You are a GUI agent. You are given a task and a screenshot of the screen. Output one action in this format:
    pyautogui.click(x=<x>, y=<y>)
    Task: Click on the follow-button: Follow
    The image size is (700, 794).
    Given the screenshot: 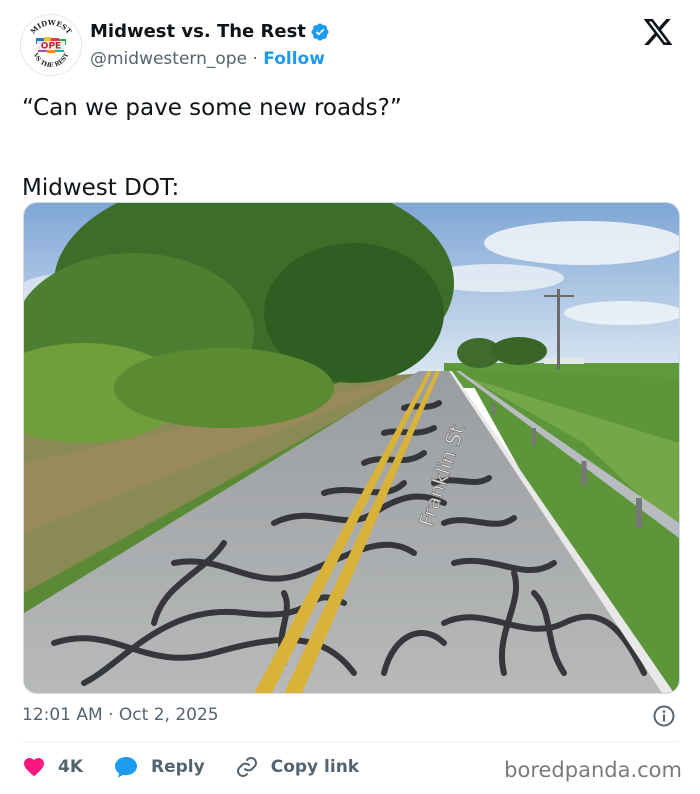 What is the action you would take?
    pyautogui.click(x=294, y=59)
    